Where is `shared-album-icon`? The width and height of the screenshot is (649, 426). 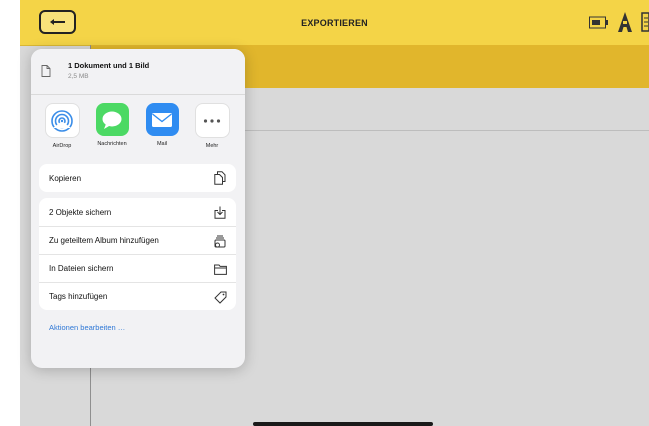 shared-album-icon is located at coordinates (220, 241).